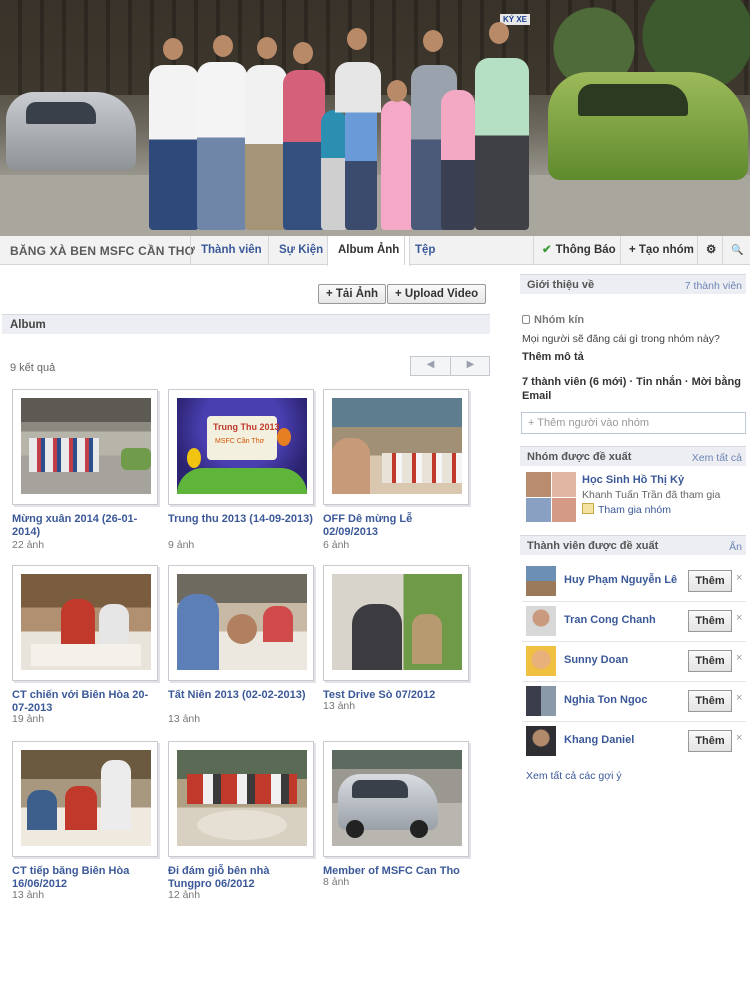 Image resolution: width=750 pixels, height=998 pixels. Describe the element at coordinates (736, 250) in the screenshot. I see `search-icon: 🔍` at that location.